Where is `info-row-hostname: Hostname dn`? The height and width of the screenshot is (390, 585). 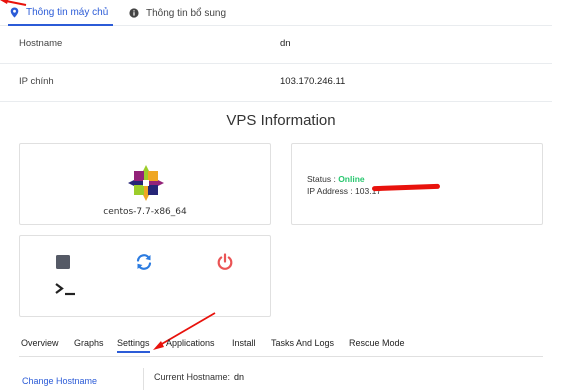 info-row-hostname: Hostname dn is located at coordinates (276, 45).